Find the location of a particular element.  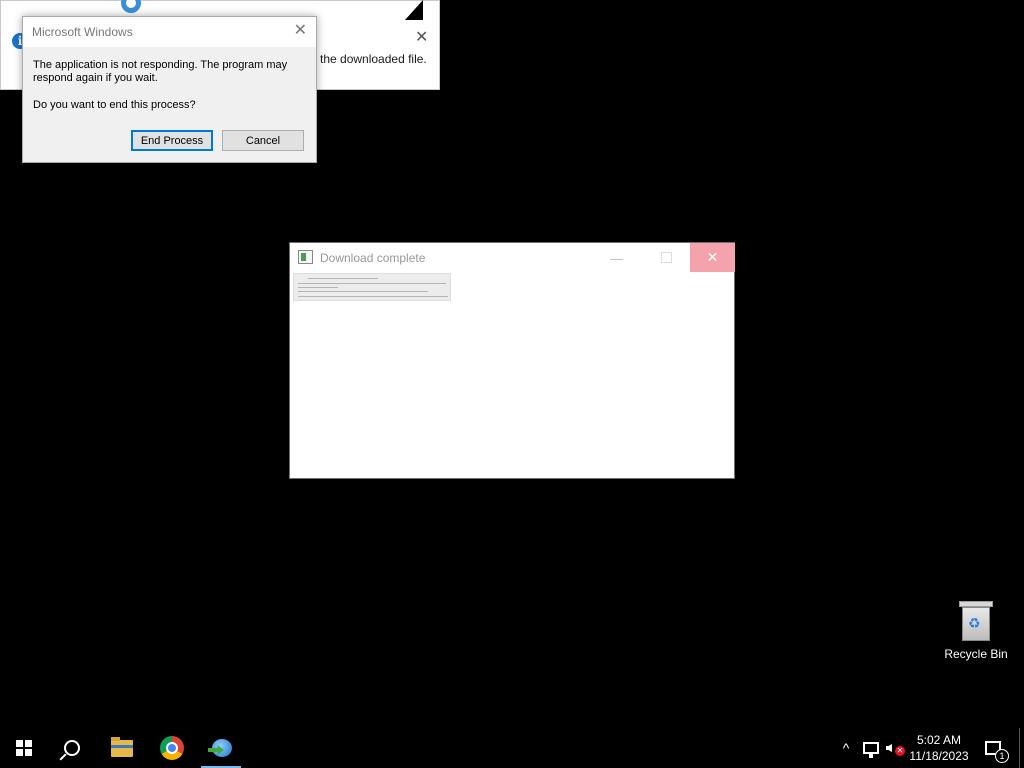

clock-date: 11/18/2023 is located at coordinates (939, 756).